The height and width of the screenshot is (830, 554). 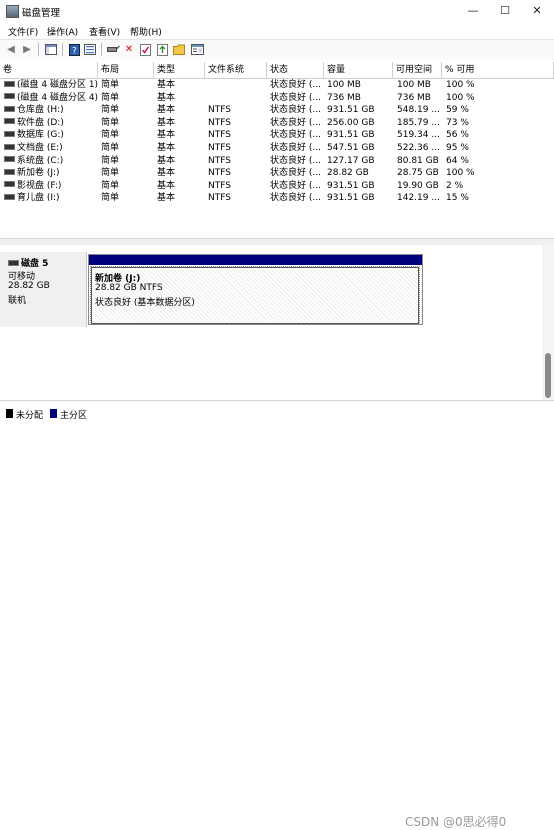 I want to click on toolbar-separator, so click(x=38, y=49).